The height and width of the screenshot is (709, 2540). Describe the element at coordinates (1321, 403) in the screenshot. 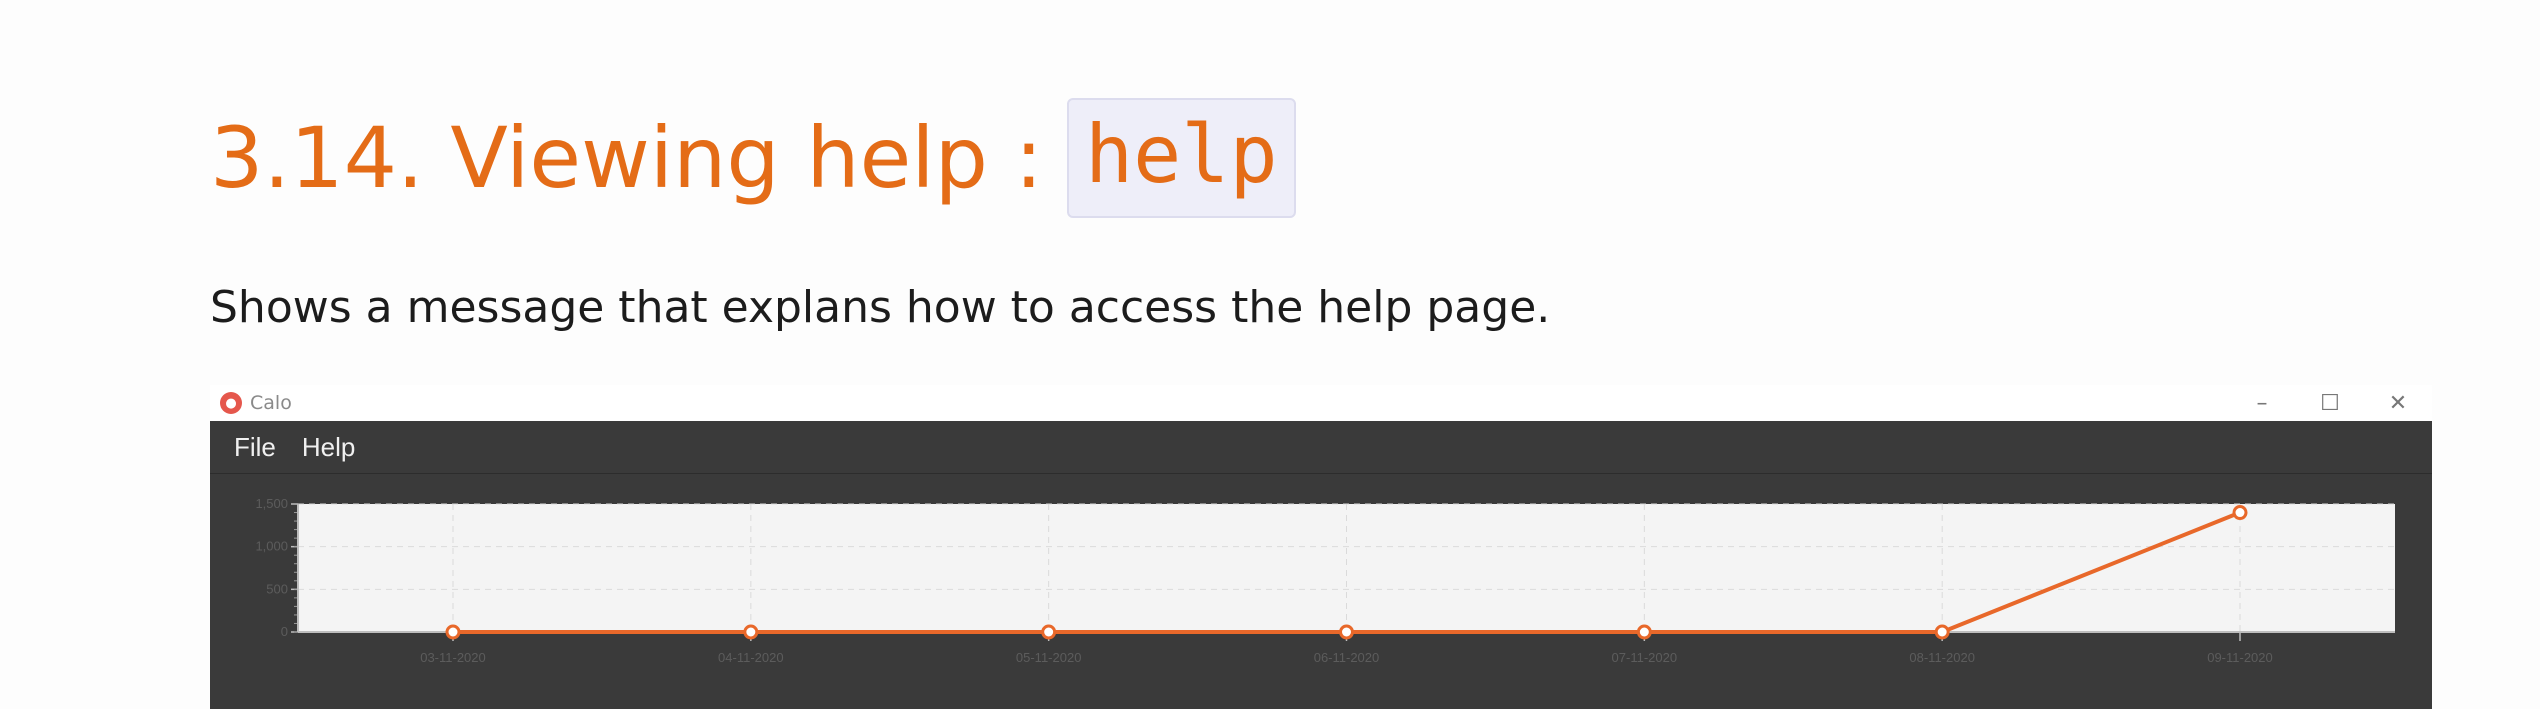

I see `window-titlebar: ● Calo – ☐ ✕` at that location.